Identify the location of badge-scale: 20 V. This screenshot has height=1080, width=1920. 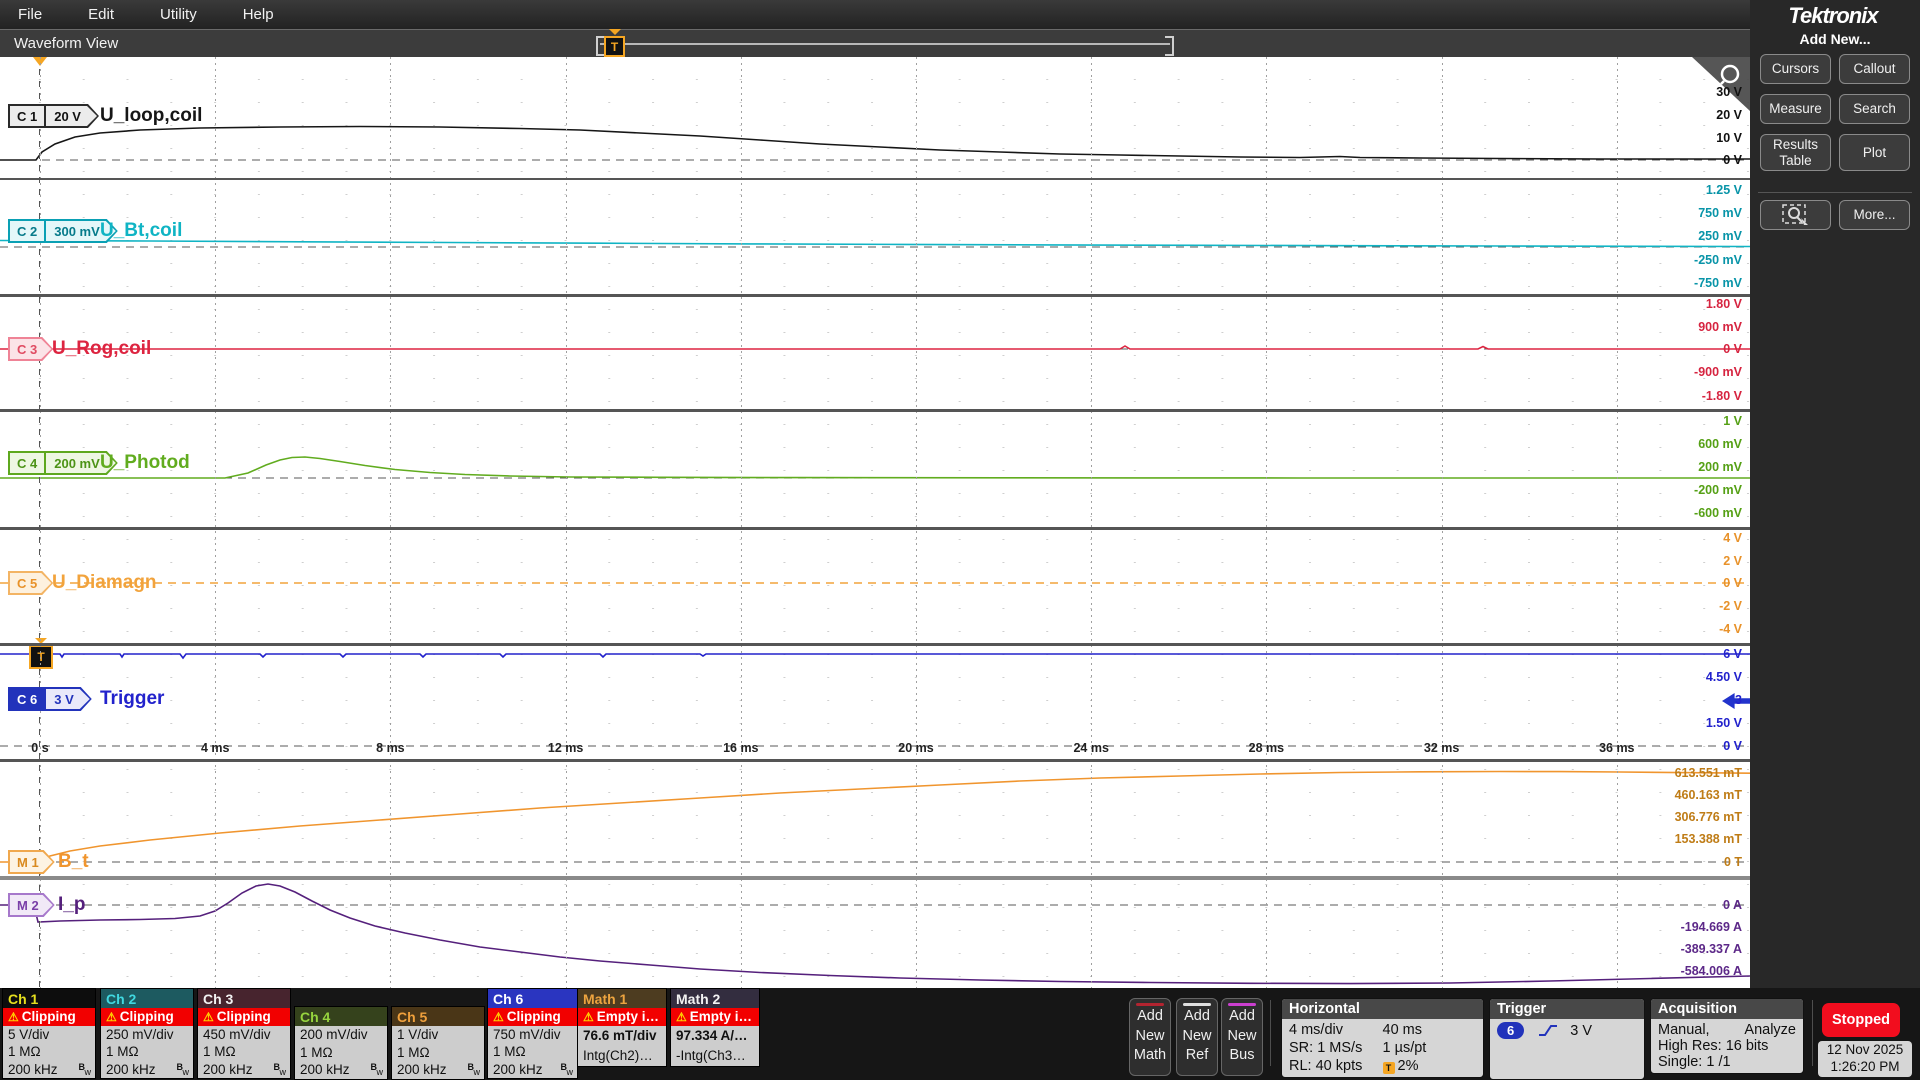
(70, 116).